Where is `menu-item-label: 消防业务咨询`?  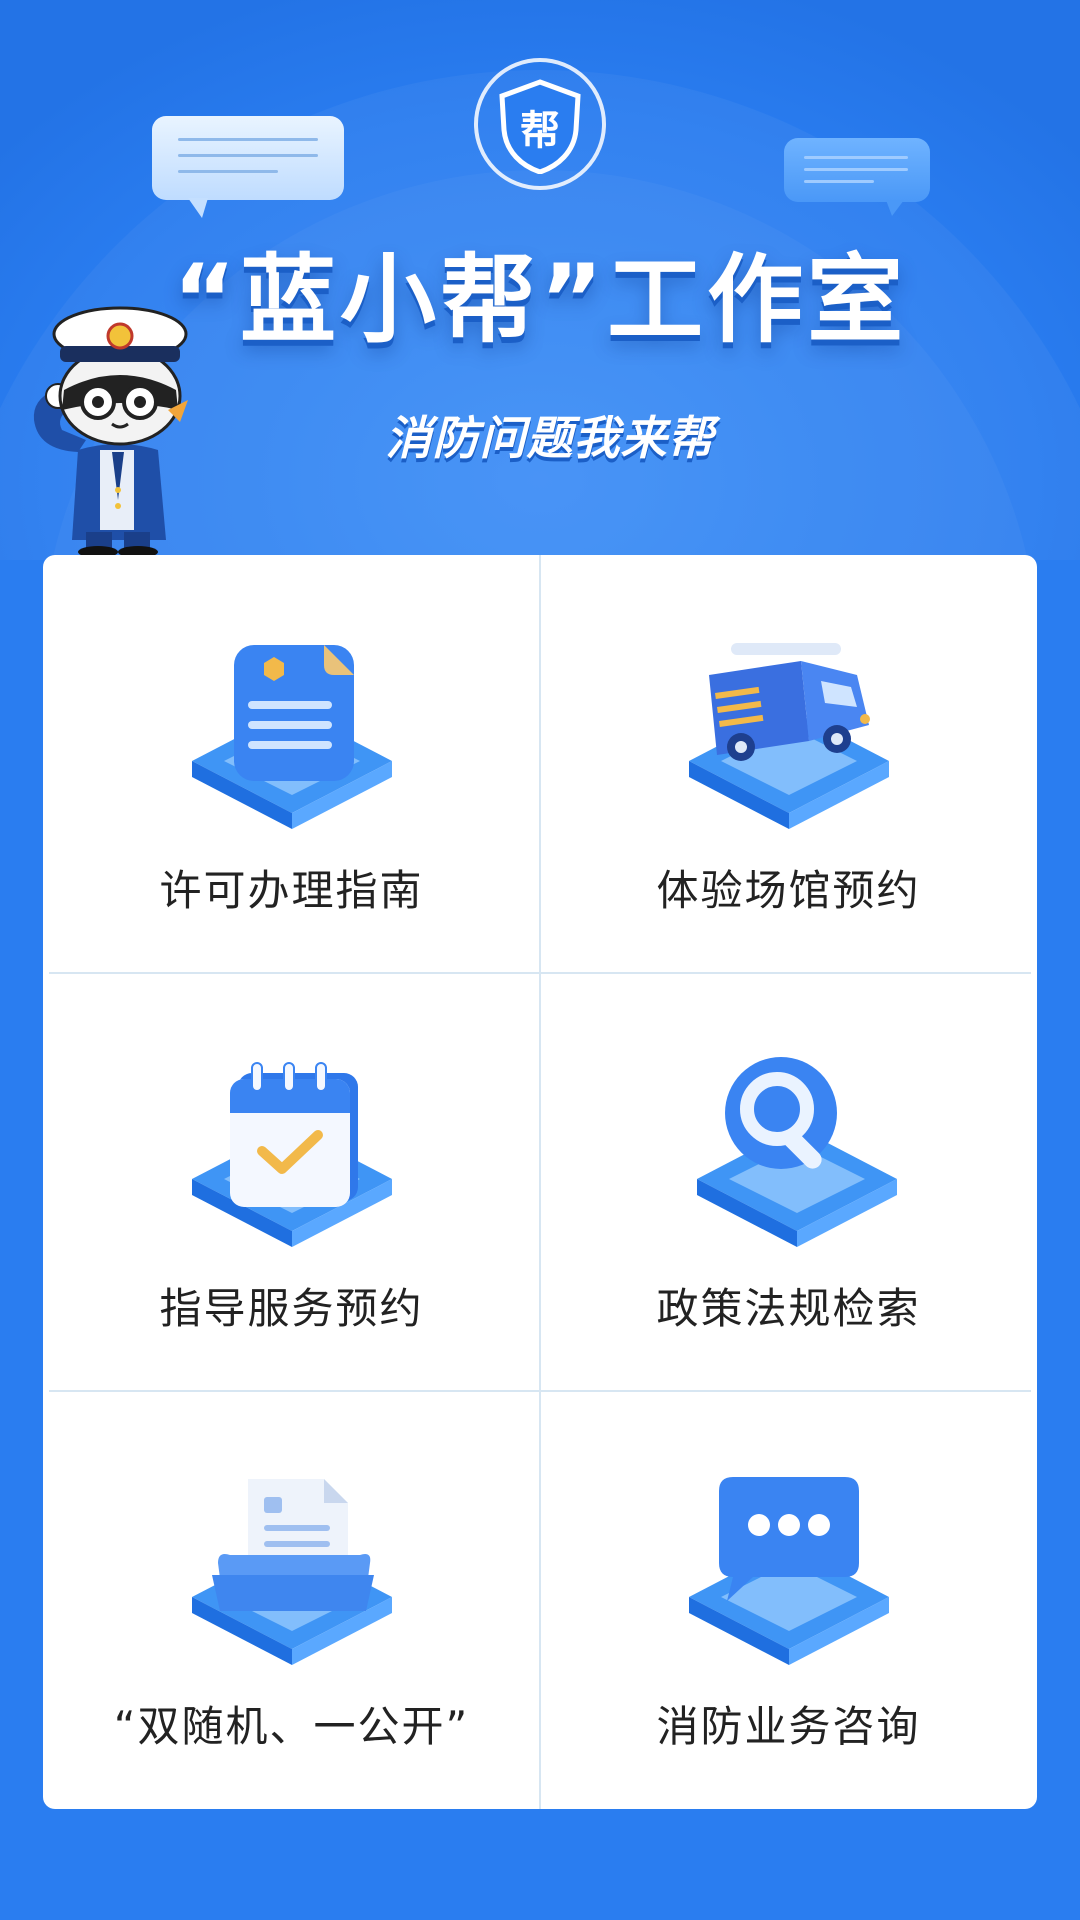 menu-item-label: 消防业务咨询 is located at coordinates (788, 1726).